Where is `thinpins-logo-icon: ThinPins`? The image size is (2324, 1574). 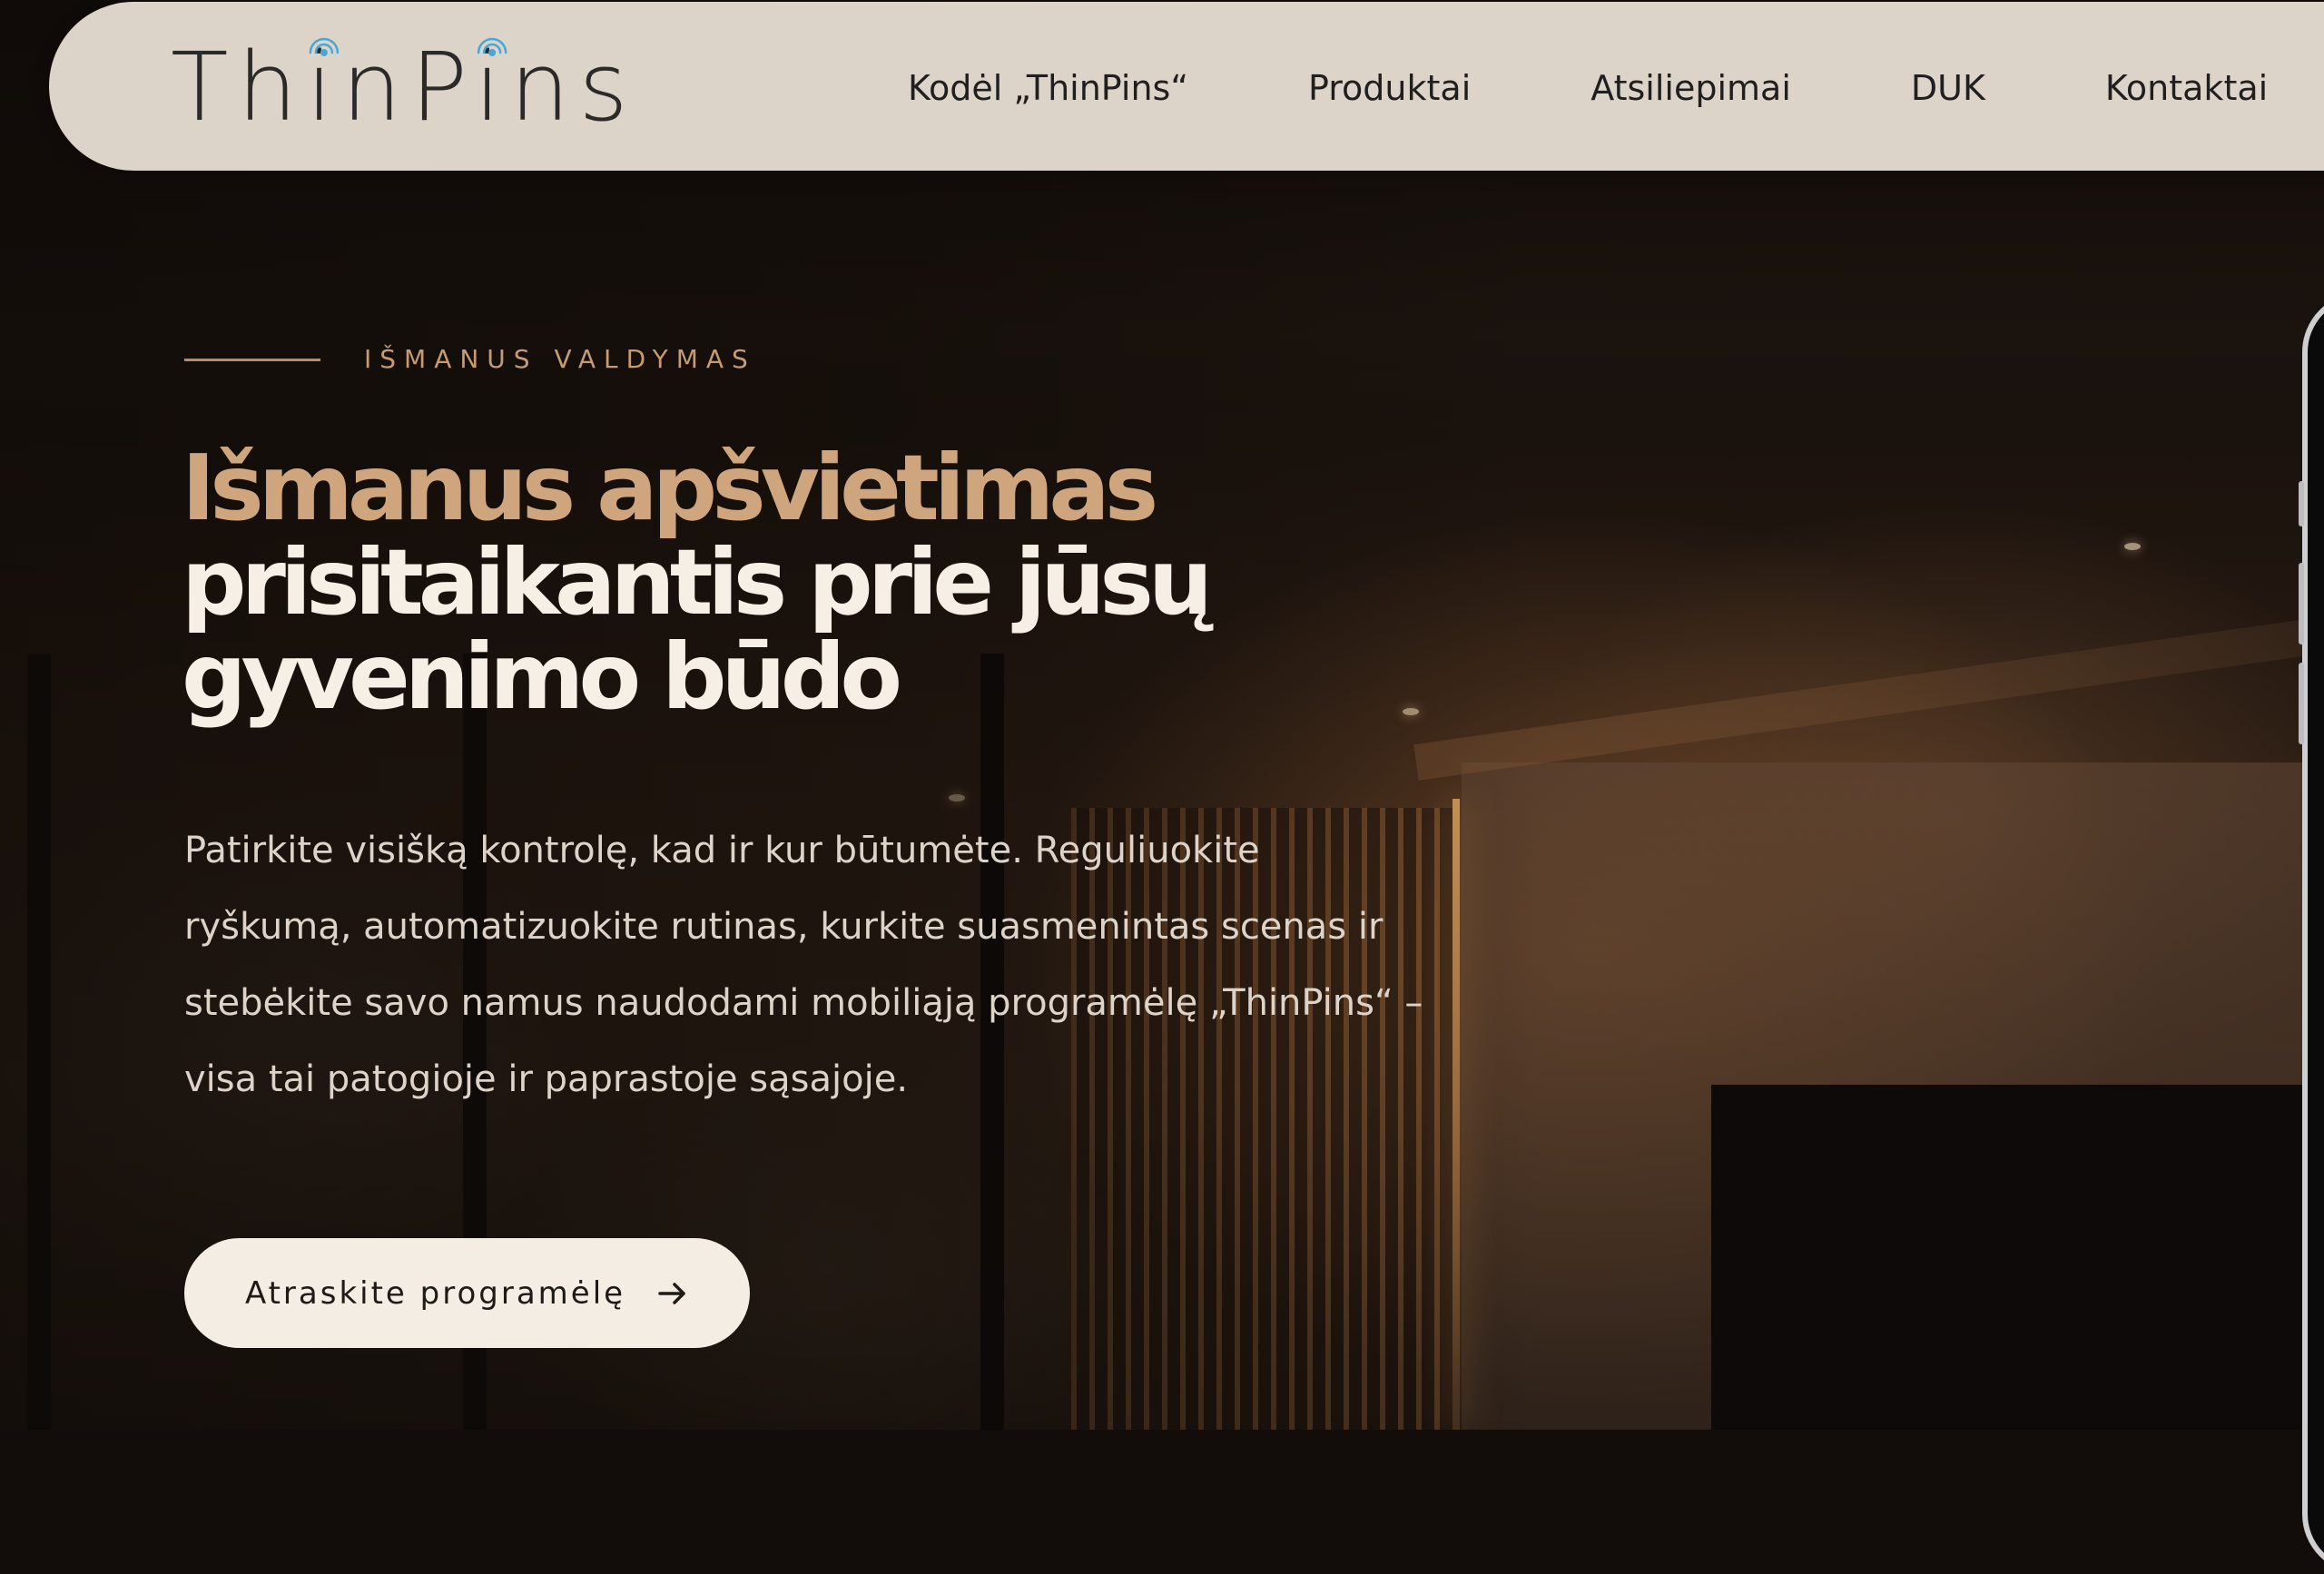 thinpins-logo-icon: ThinPins is located at coordinates (399, 87).